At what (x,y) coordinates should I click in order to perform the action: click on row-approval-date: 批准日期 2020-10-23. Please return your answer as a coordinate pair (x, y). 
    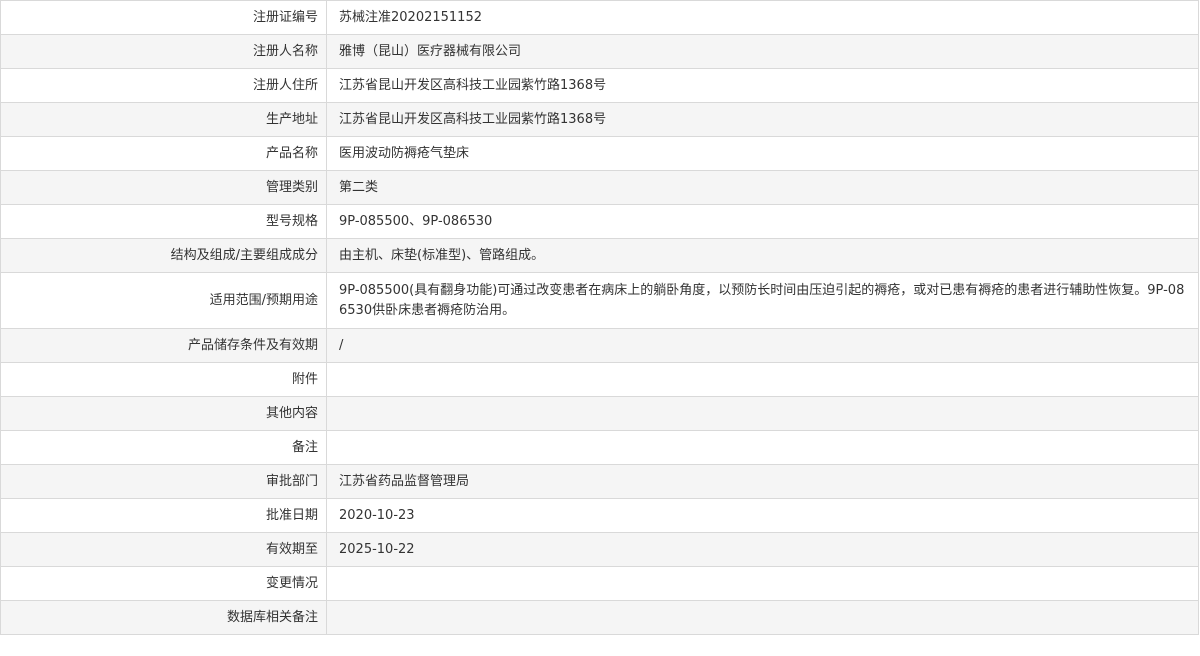
    Looking at the image, I should click on (599, 515).